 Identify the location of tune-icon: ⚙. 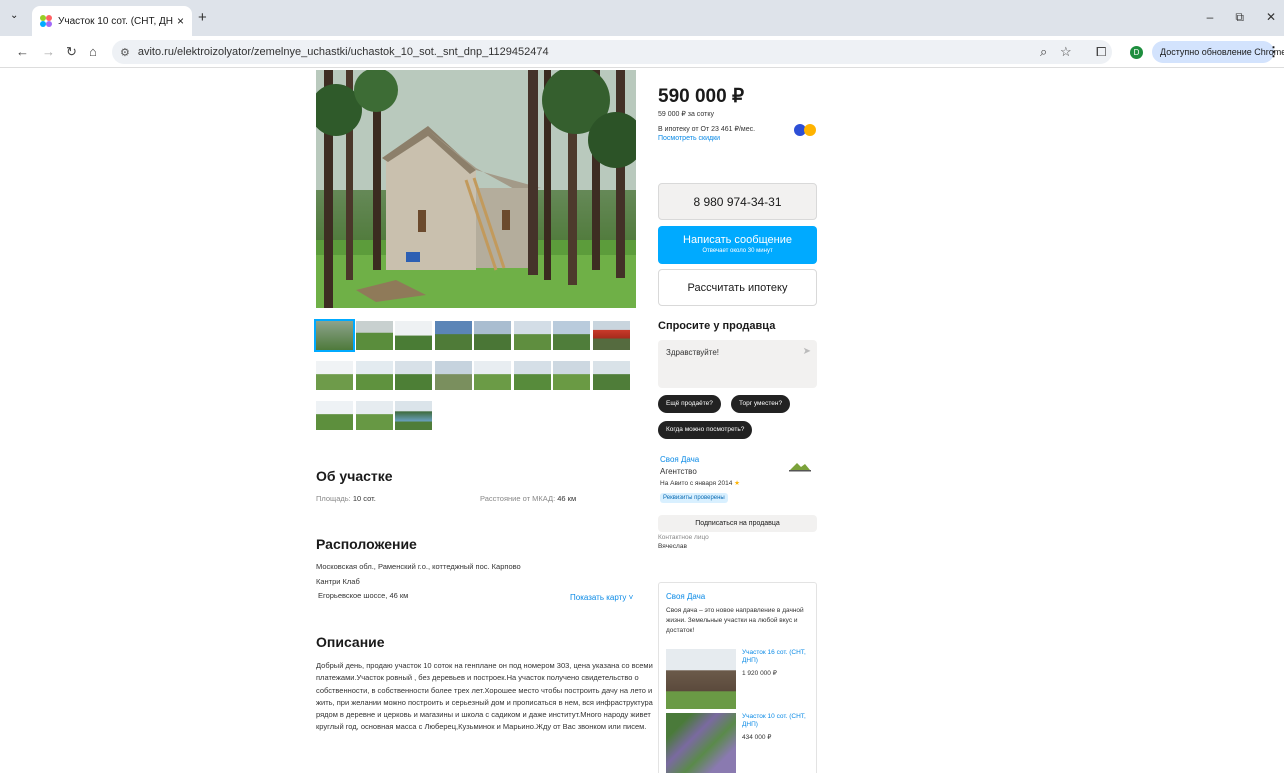
(125, 52).